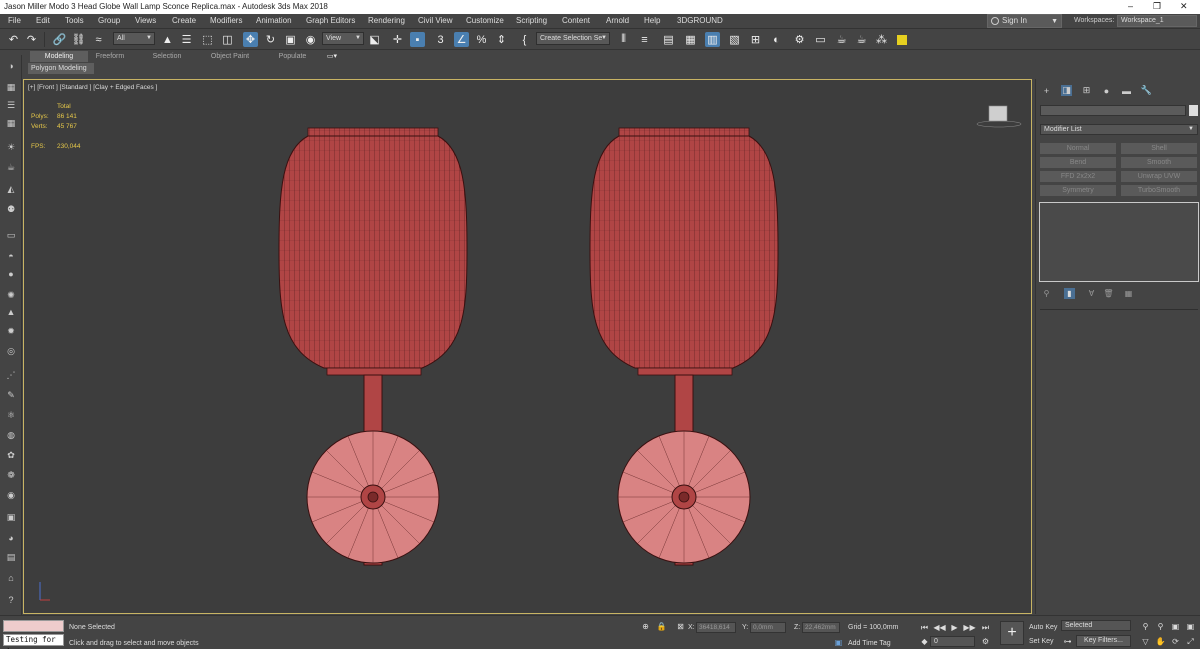 The width and height of the screenshot is (1200, 649). I want to click on menu-help: Help, so click(652, 20).